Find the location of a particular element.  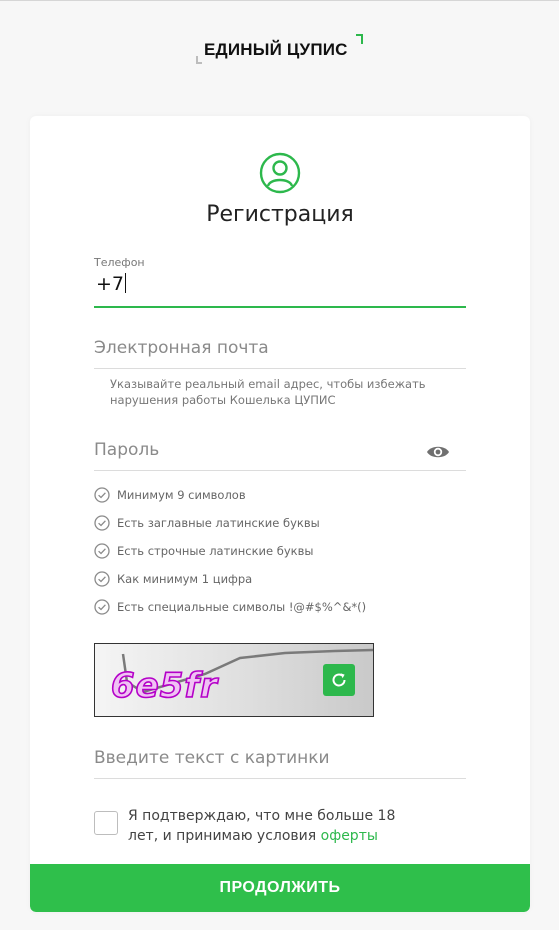

phone-value: +7 is located at coordinates (111, 284).